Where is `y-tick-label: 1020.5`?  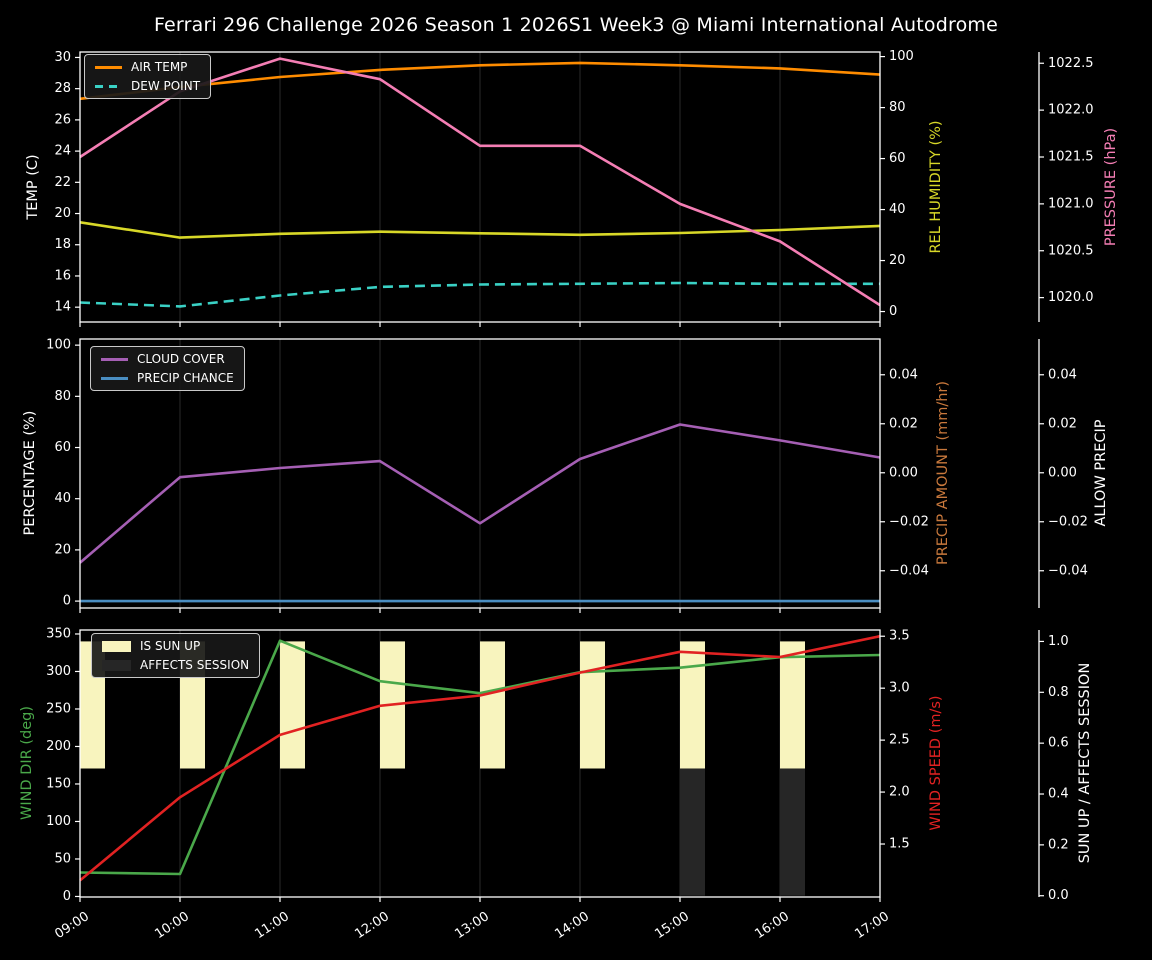 y-tick-label: 1020.5 is located at coordinates (1071, 250).